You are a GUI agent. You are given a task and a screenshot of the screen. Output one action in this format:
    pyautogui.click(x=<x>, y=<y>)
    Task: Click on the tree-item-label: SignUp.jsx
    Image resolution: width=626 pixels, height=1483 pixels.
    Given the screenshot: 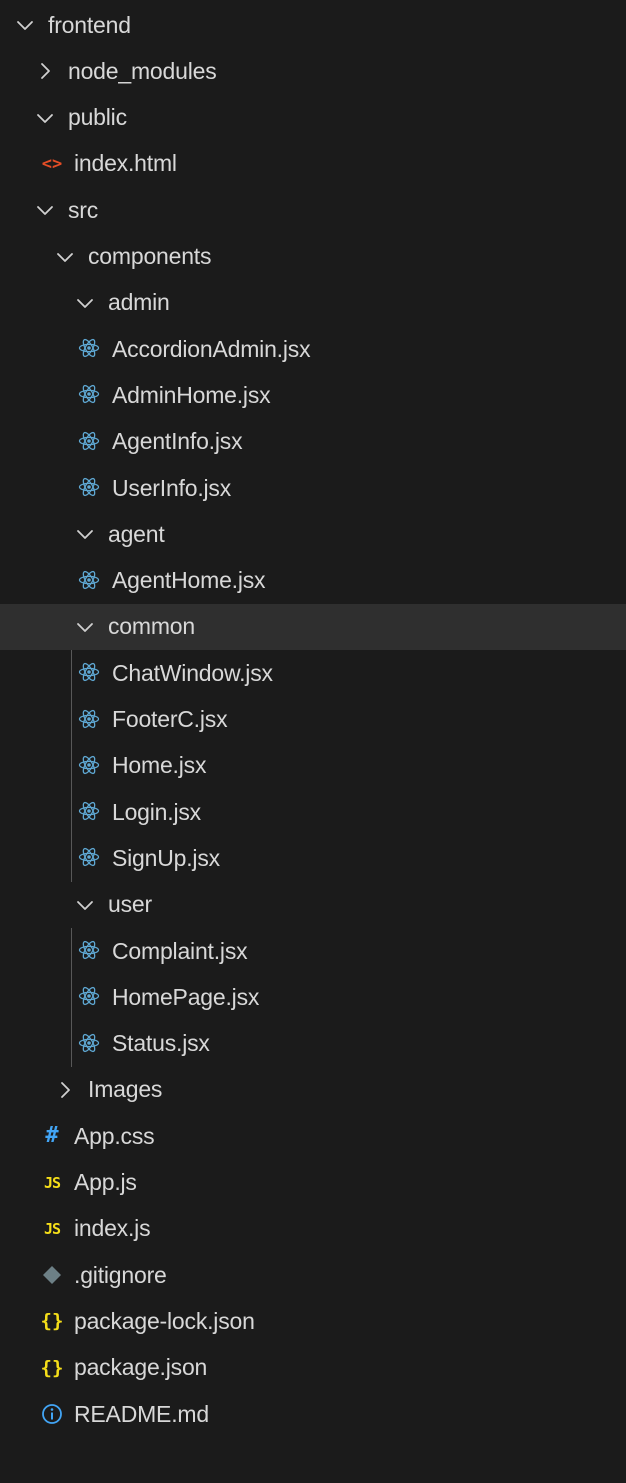 What is the action you would take?
    pyautogui.click(x=166, y=857)
    